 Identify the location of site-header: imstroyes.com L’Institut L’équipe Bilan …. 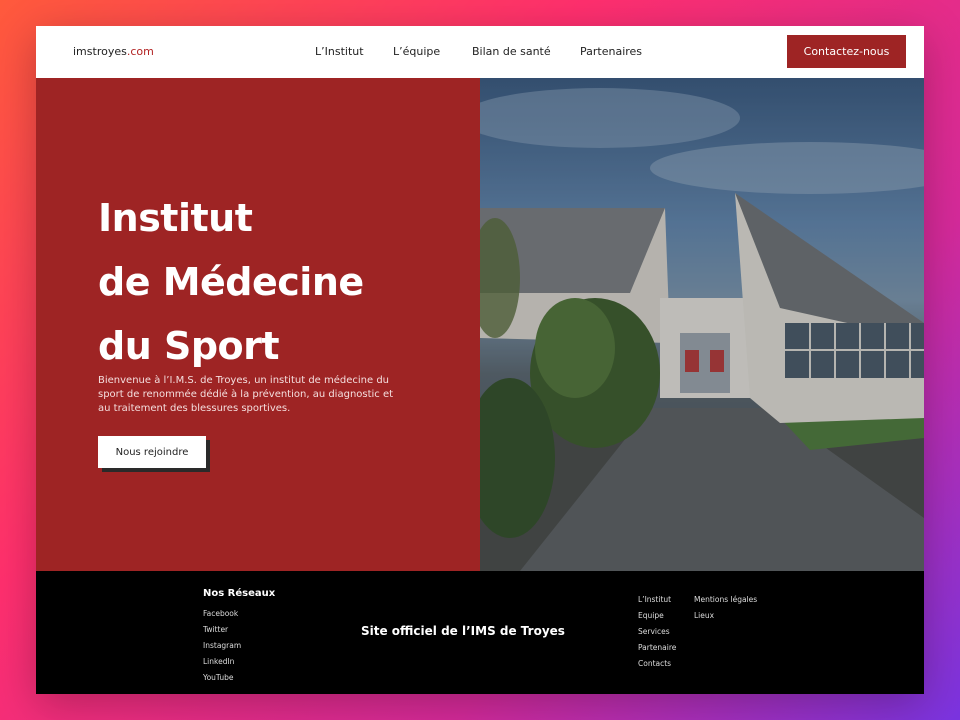
(480, 52).